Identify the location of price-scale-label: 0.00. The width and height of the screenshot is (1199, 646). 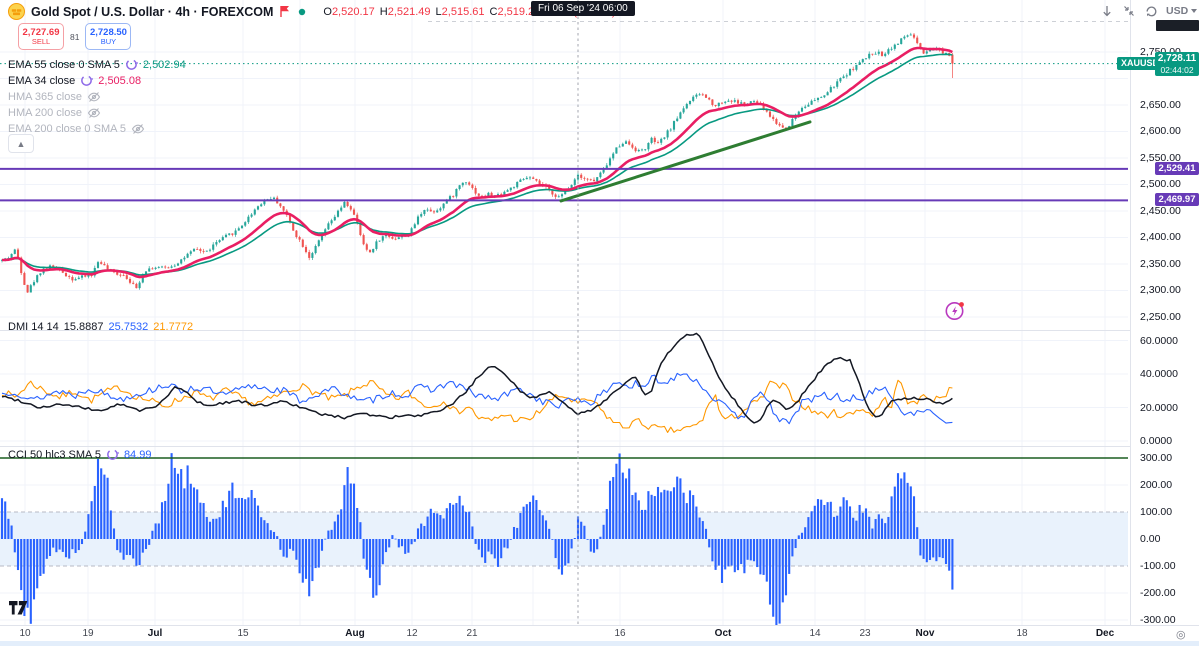
(1150, 539).